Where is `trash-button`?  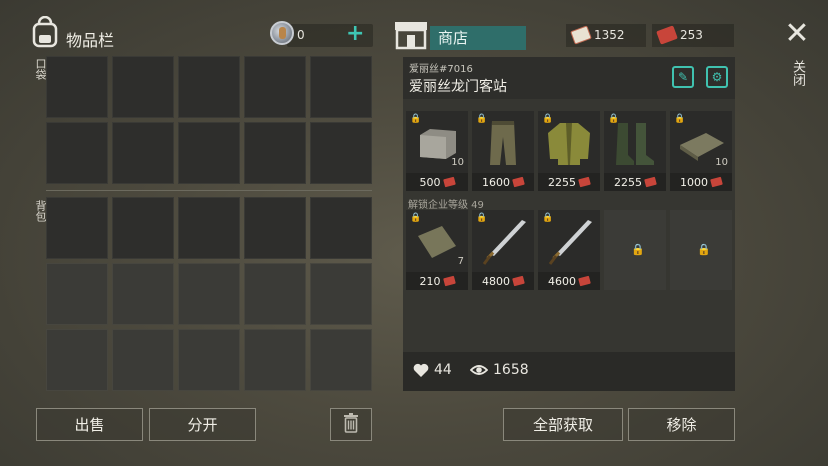 trash-button is located at coordinates (351, 424).